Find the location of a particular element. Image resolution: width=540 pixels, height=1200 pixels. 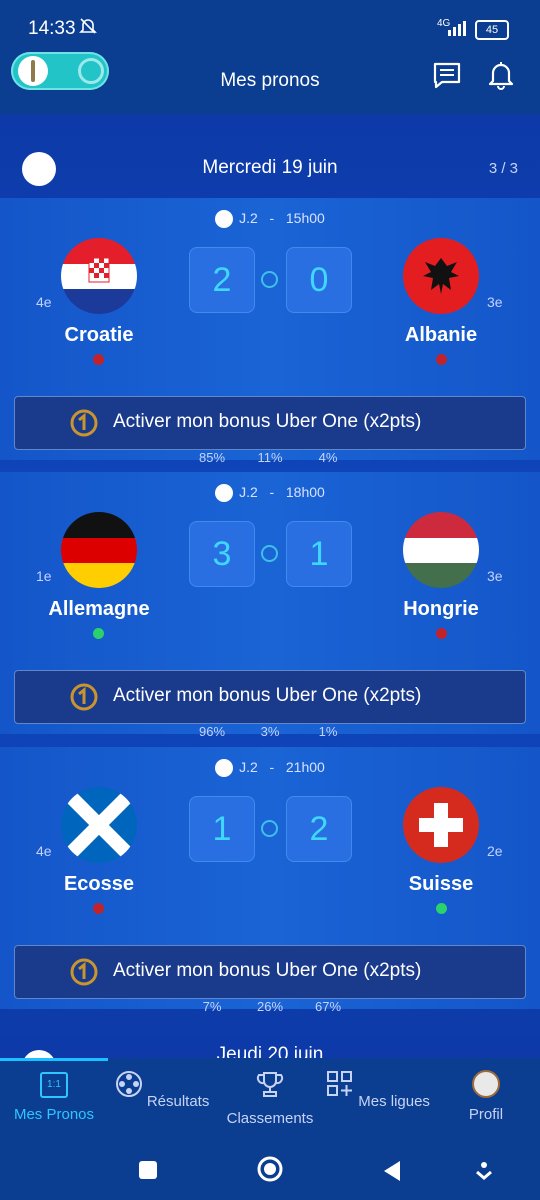

away-score: 0 is located at coordinates (319, 280).